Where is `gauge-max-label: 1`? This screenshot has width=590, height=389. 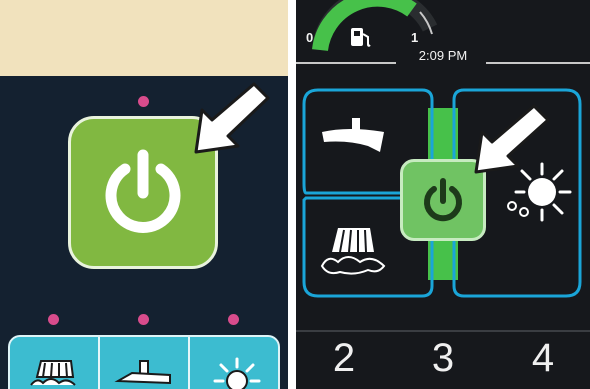
gauge-max-label: 1 is located at coordinates (415, 37).